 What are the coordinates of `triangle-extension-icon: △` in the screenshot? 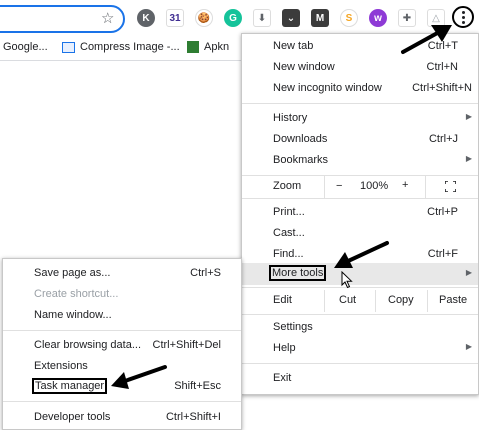 It's located at (436, 18).